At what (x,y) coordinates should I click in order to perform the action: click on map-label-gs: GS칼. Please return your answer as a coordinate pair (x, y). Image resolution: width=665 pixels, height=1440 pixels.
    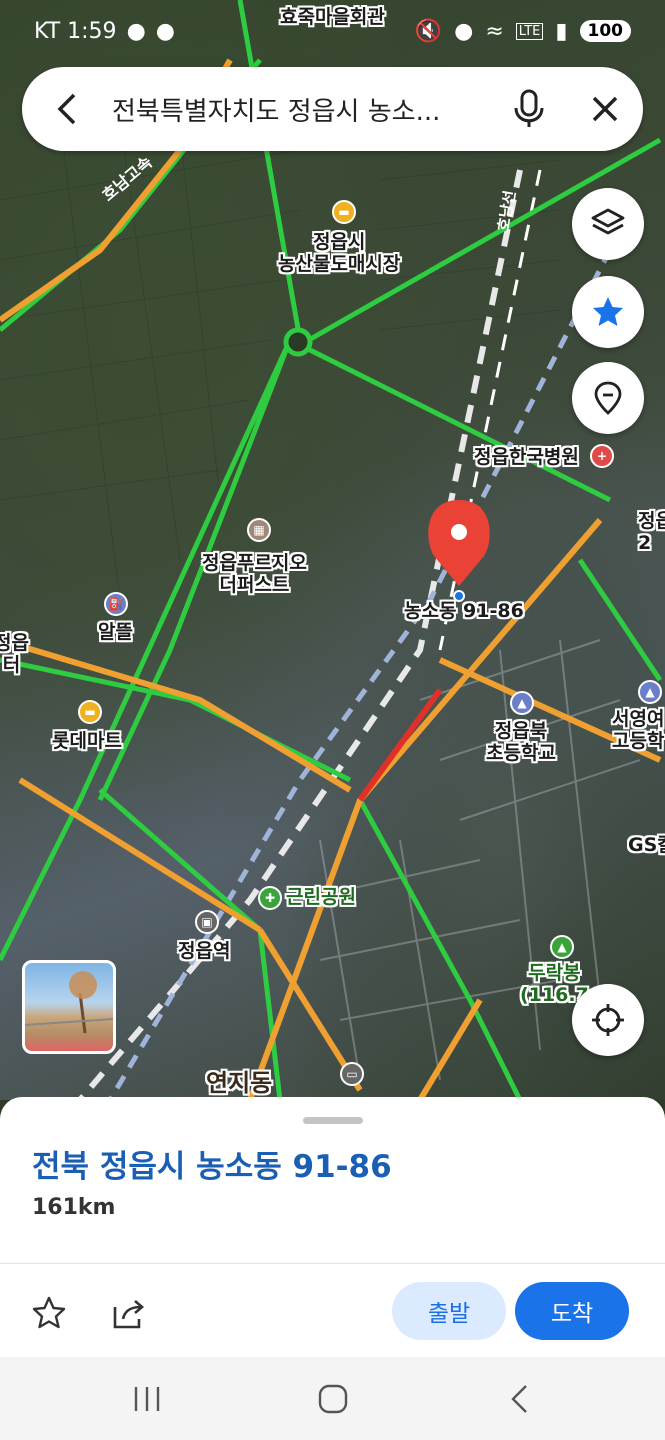
    Looking at the image, I should click on (646, 845).